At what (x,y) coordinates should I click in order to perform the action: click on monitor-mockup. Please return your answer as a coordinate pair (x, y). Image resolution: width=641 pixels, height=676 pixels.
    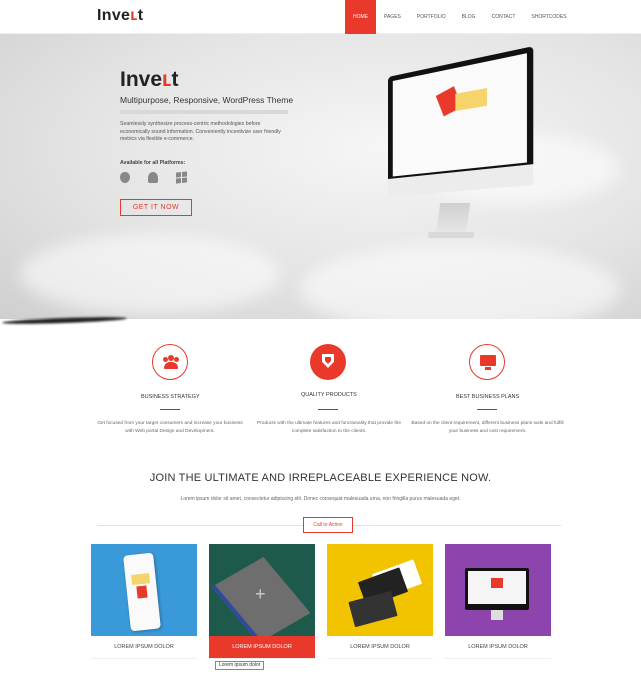
    Looking at the image, I should click on (497, 589).